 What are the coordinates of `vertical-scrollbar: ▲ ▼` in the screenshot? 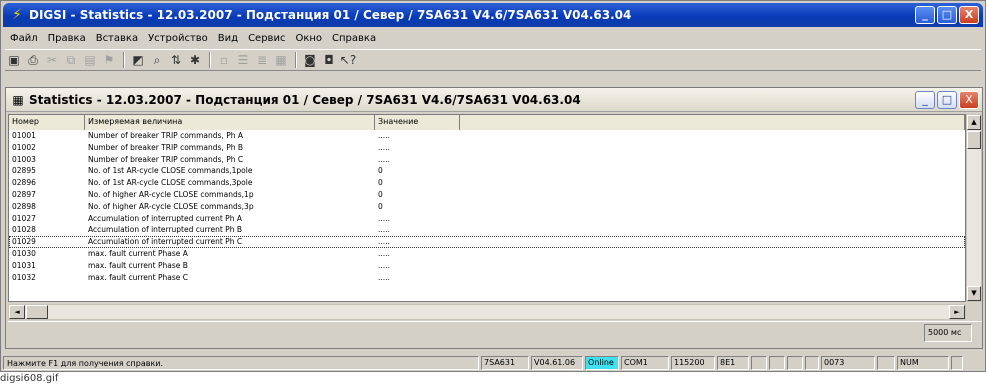 It's located at (974, 208).